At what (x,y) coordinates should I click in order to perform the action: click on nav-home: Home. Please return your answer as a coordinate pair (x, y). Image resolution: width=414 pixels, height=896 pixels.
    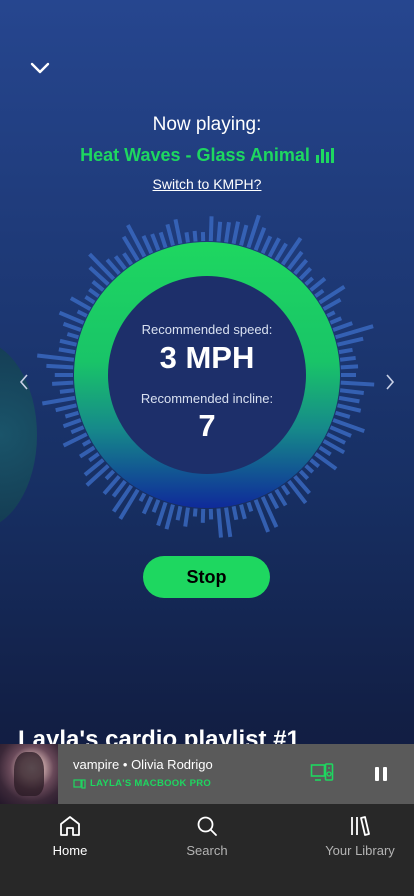
    Looking at the image, I should click on (70, 836).